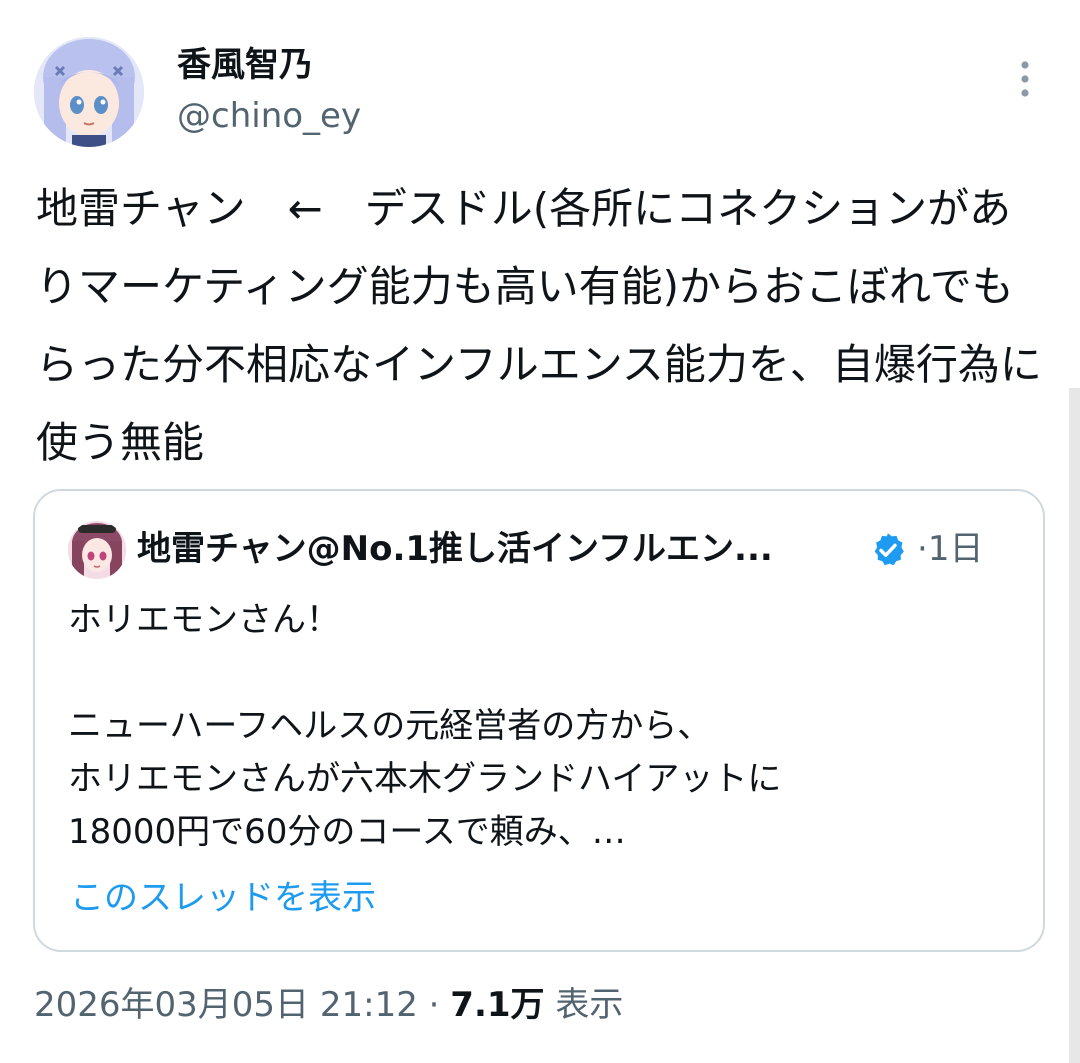 The width and height of the screenshot is (1080, 1063). What do you see at coordinates (245, 65) in the screenshot?
I see `author-display-name: 香風智乃` at bounding box center [245, 65].